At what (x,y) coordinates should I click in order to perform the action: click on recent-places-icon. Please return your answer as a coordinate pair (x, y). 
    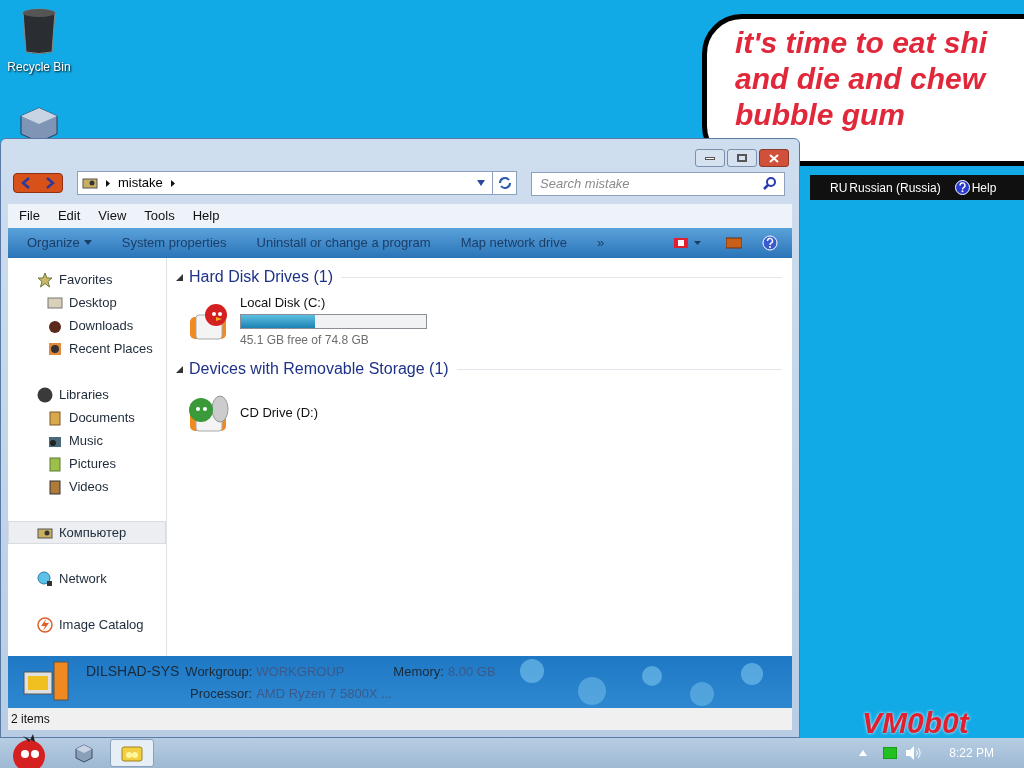
    Looking at the image, I should click on (55, 348).